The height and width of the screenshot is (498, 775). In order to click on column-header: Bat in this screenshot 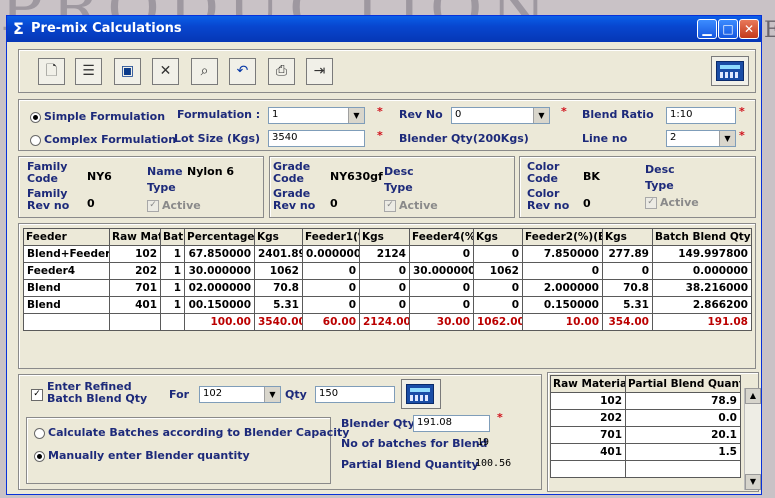, I will do `click(172, 237)`.